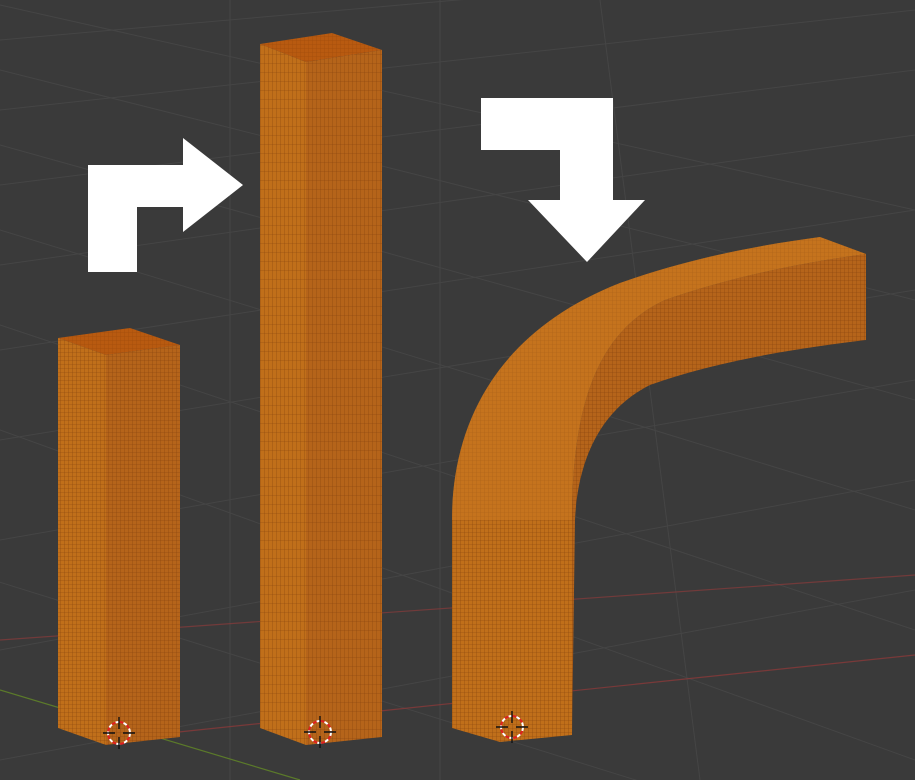  I want to click on tall-bar-mesh, so click(321, 389).